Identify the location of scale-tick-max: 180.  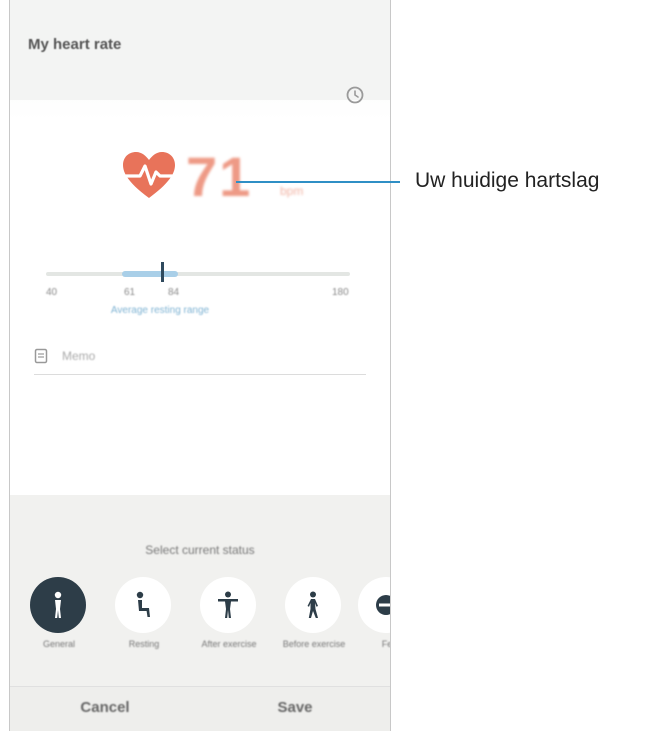
(340, 292).